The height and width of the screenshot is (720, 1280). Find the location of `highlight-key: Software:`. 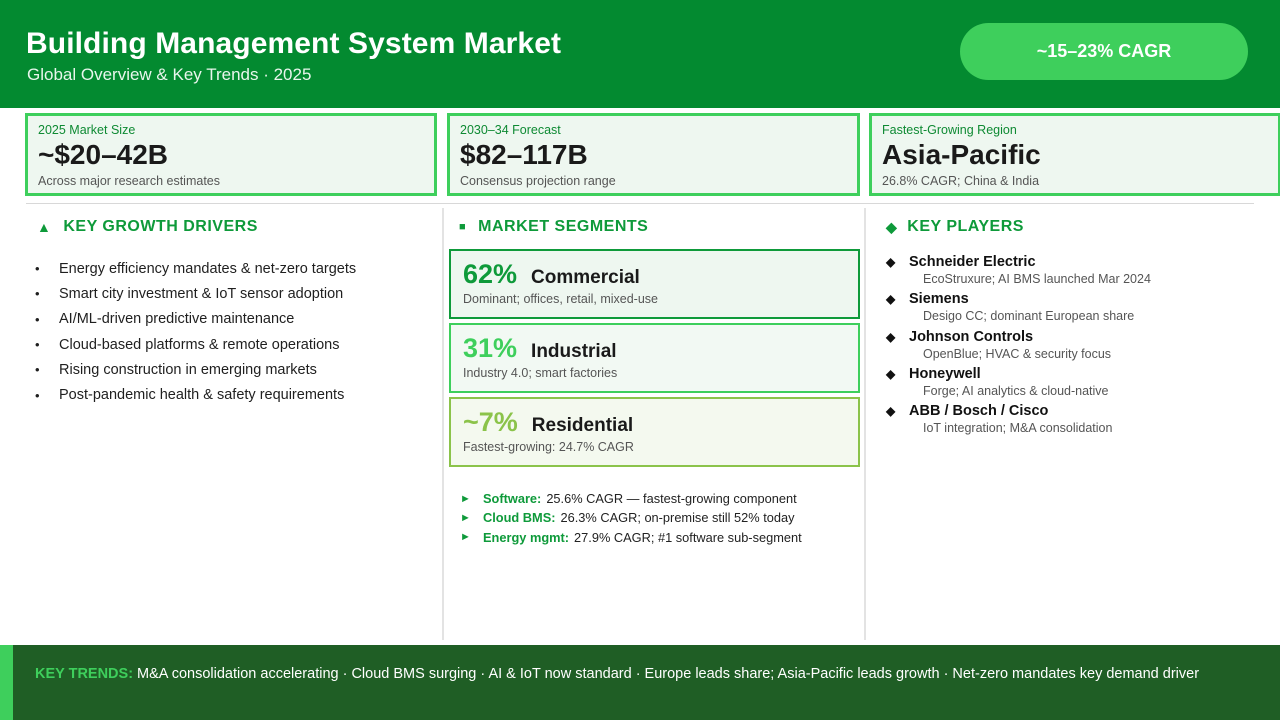

highlight-key: Software: is located at coordinates (512, 499).